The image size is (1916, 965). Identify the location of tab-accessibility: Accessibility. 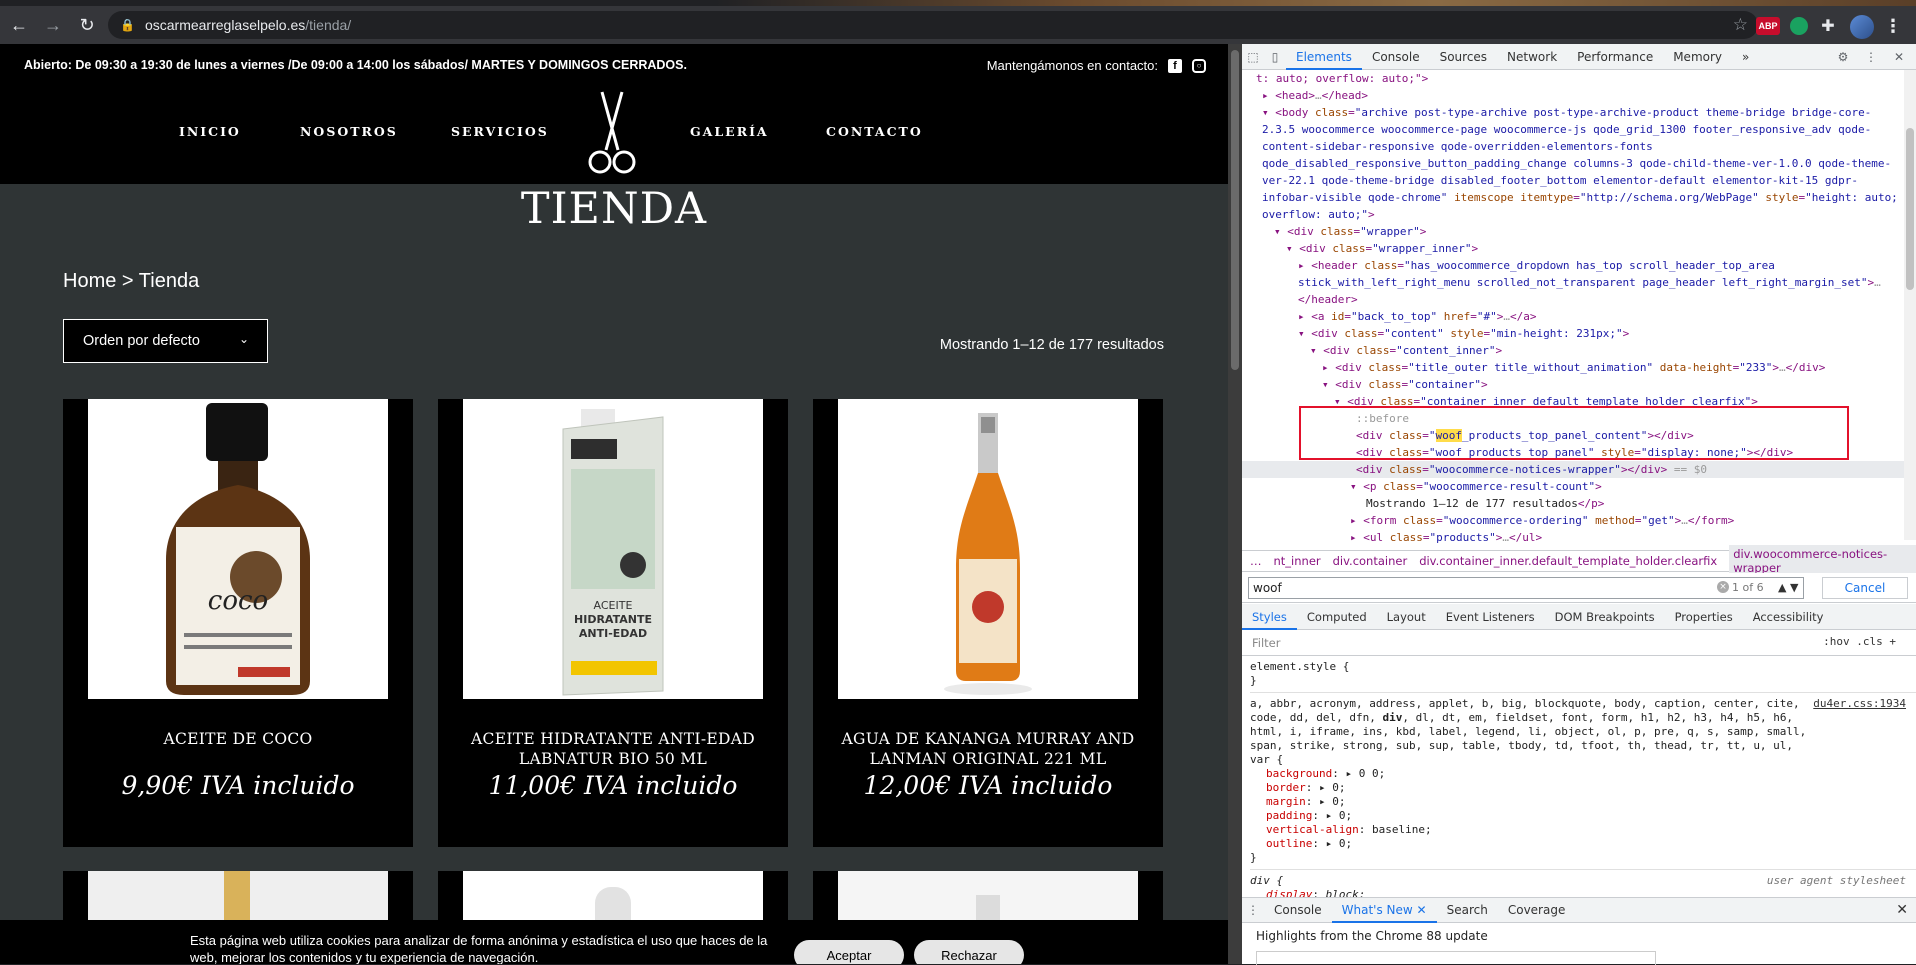
(1788, 617).